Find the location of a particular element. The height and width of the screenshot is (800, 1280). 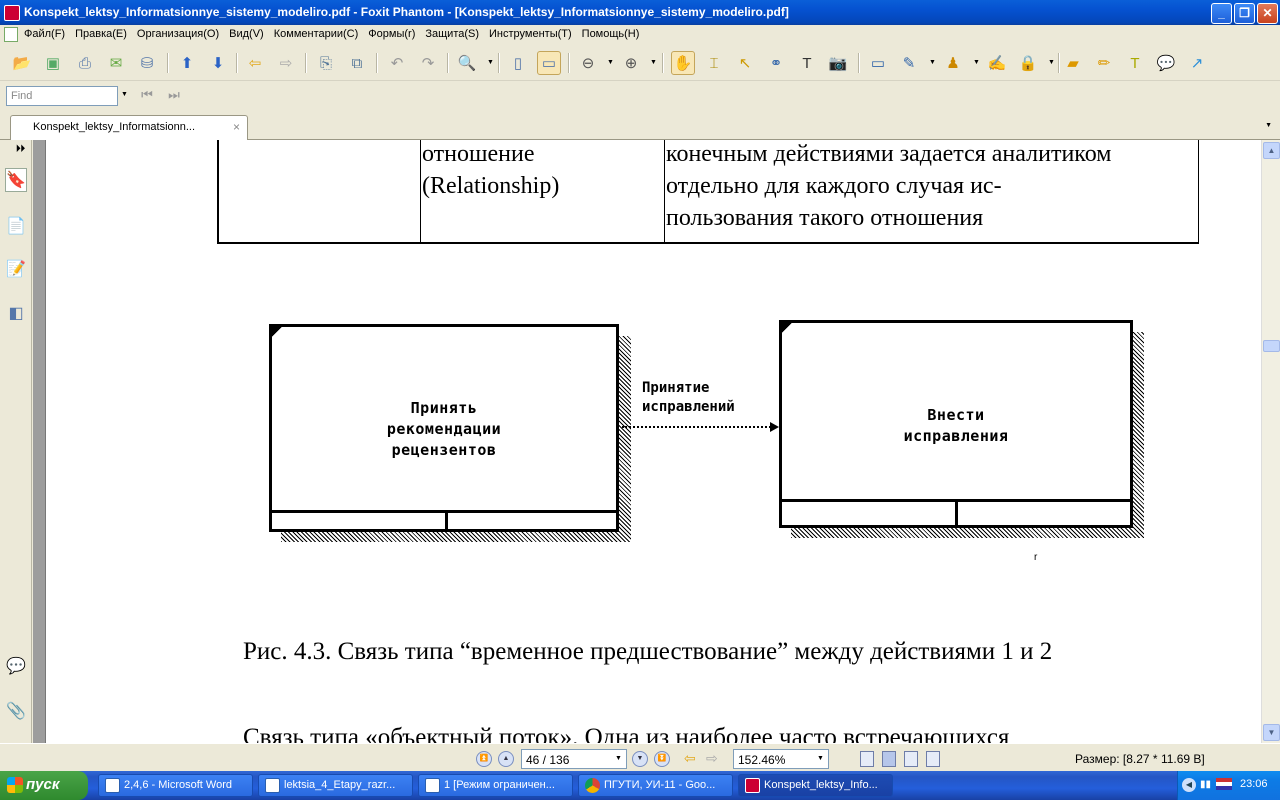

page-down-icon: ⬇ is located at coordinates (218, 63).